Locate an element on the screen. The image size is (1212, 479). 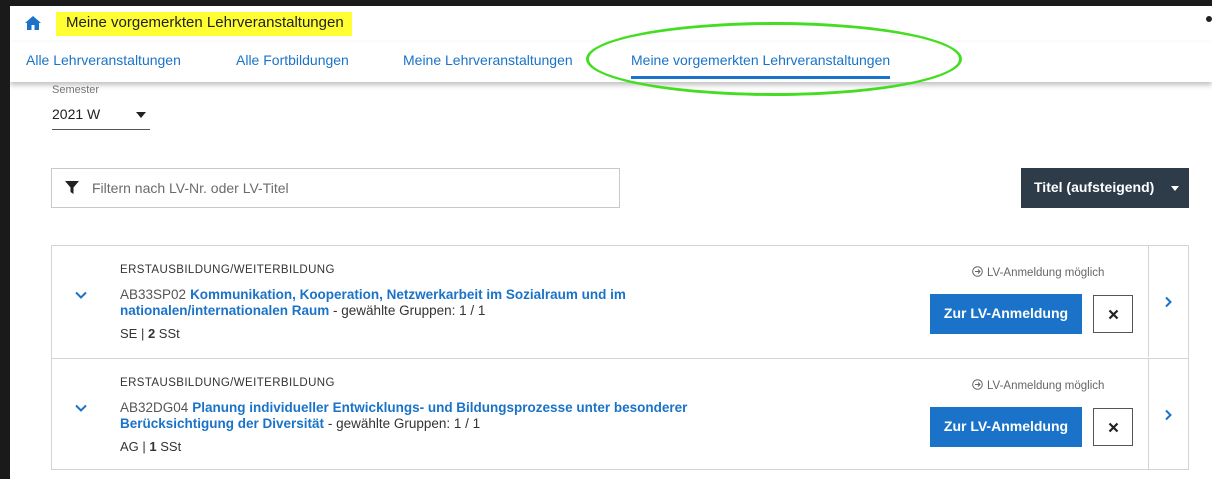
window-left-border is located at coordinates (5, 239).